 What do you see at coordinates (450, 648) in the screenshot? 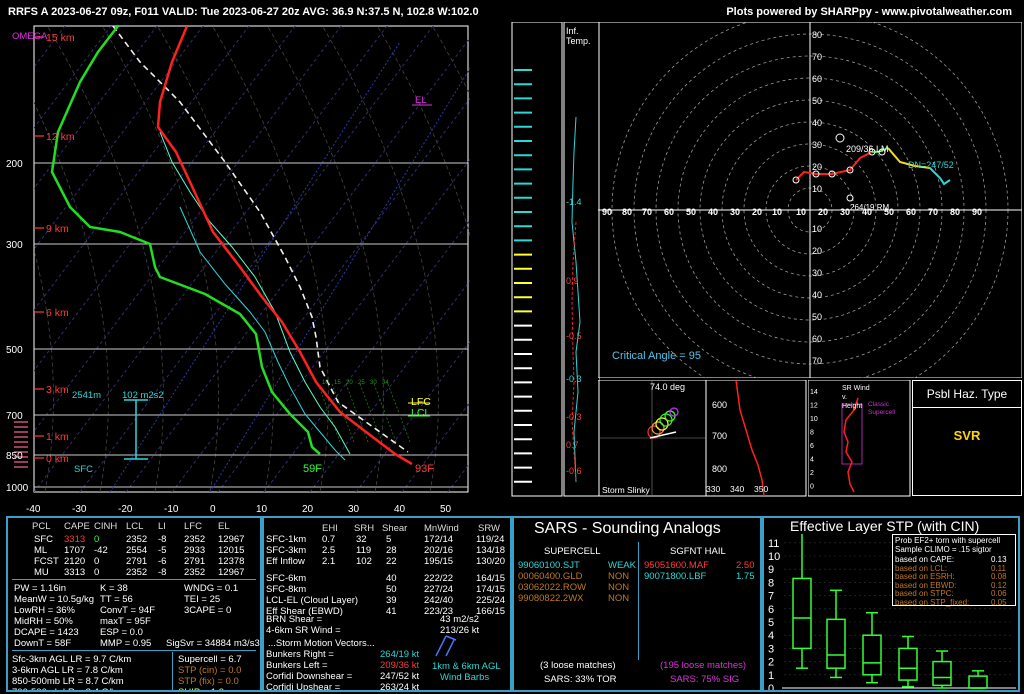
I see `barb-6km` at bounding box center [450, 648].